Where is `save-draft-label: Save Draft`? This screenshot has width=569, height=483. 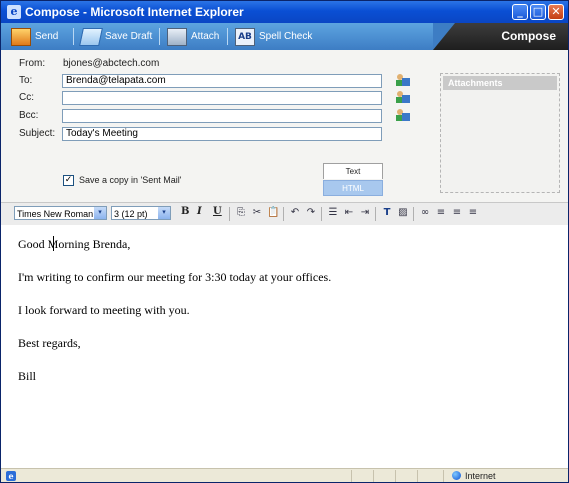 save-draft-label: Save Draft is located at coordinates (129, 36).